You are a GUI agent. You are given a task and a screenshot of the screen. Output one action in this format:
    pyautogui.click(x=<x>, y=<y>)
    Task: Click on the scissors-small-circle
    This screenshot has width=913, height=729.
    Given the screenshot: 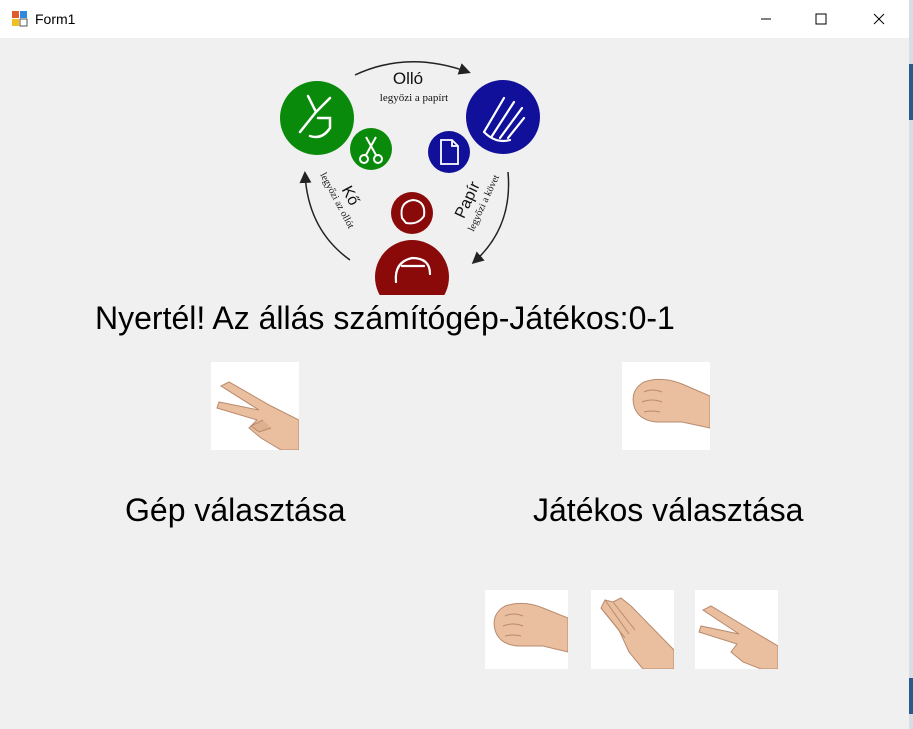 What is the action you would take?
    pyautogui.click(x=371, y=149)
    